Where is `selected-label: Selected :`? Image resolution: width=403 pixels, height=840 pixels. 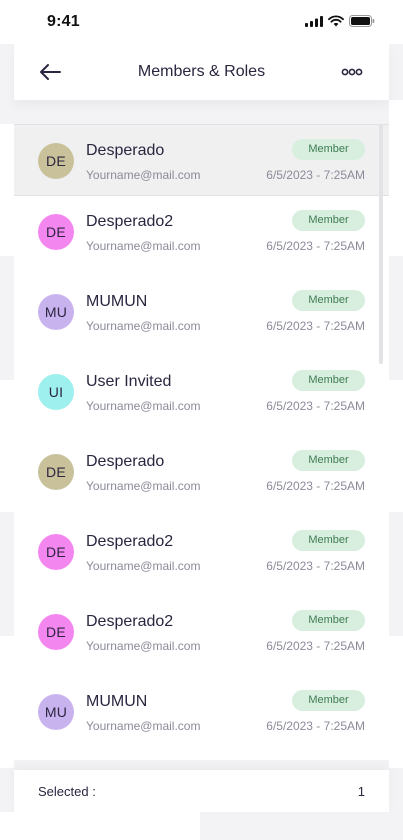 selected-label: Selected : is located at coordinates (67, 791).